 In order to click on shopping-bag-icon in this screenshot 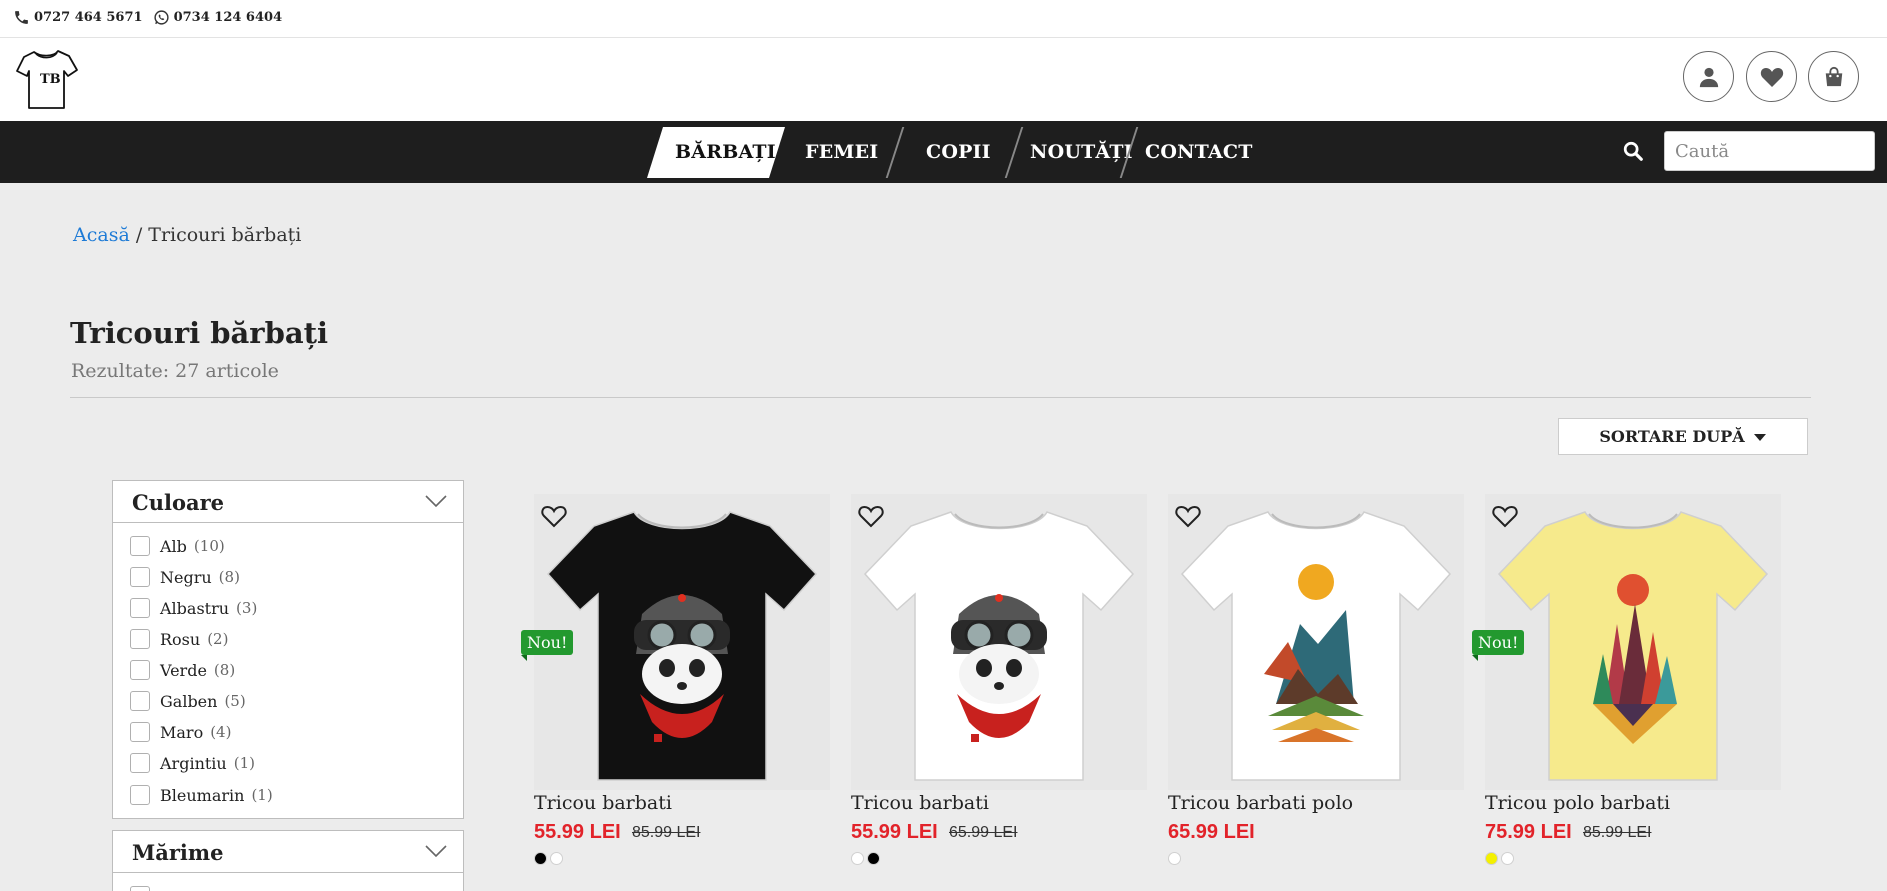, I will do `click(1833, 76)`.